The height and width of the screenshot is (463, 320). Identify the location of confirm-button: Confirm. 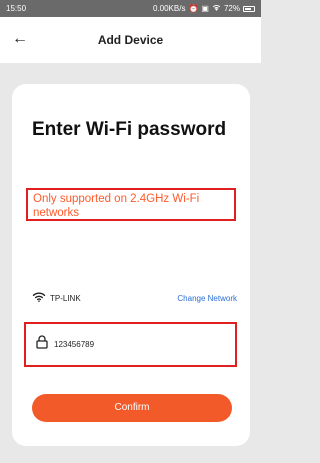
(132, 408).